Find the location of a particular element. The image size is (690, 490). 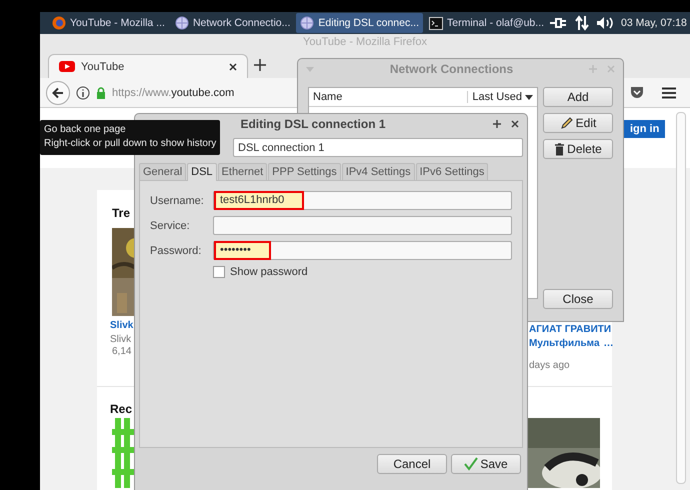

input-field: •••••••• is located at coordinates (362, 250).